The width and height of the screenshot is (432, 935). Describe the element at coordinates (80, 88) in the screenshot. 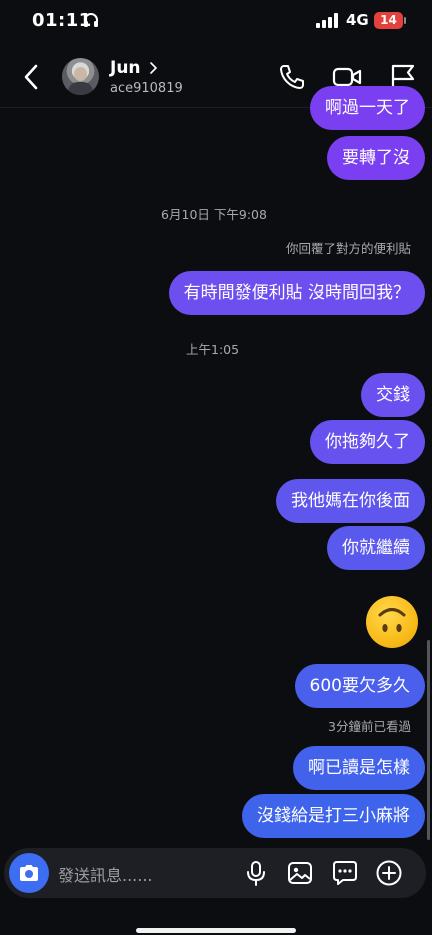

I see `avatar-body` at that location.